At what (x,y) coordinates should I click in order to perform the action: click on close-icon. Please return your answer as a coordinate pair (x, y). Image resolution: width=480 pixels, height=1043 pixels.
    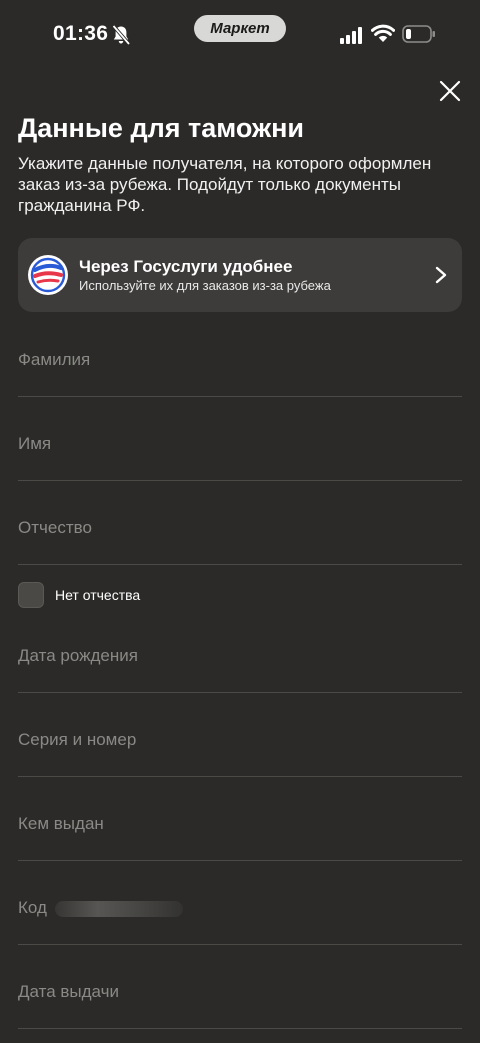
    Looking at the image, I should click on (450, 93).